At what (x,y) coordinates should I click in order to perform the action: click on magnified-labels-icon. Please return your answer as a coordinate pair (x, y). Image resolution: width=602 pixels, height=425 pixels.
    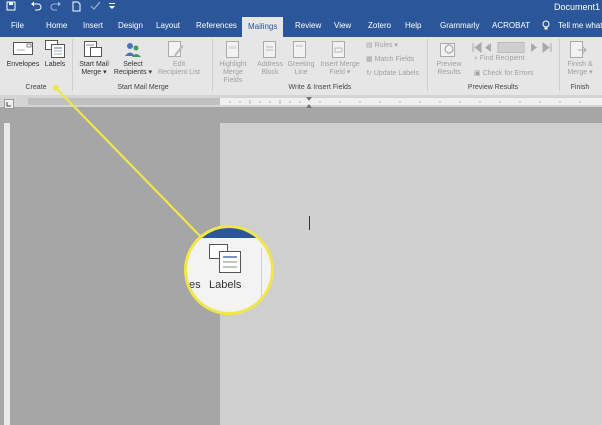
    Looking at the image, I should click on (225, 261).